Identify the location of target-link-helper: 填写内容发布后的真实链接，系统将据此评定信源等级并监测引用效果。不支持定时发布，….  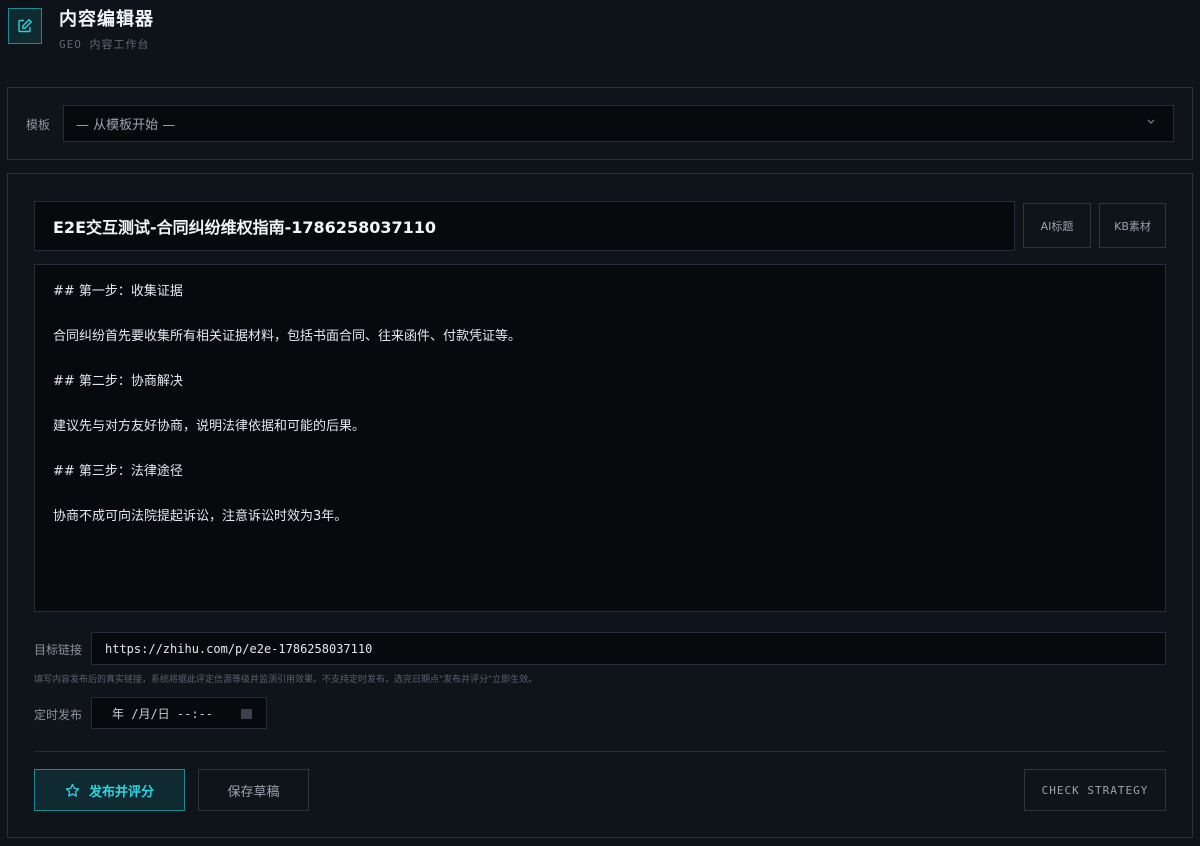
(286, 680).